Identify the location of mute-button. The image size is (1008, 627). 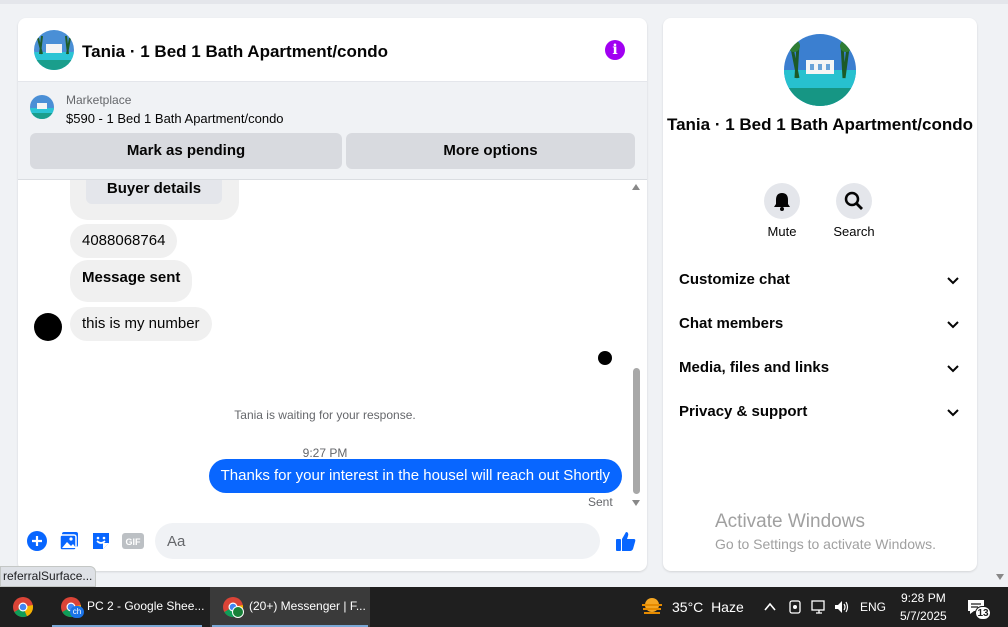
(782, 201).